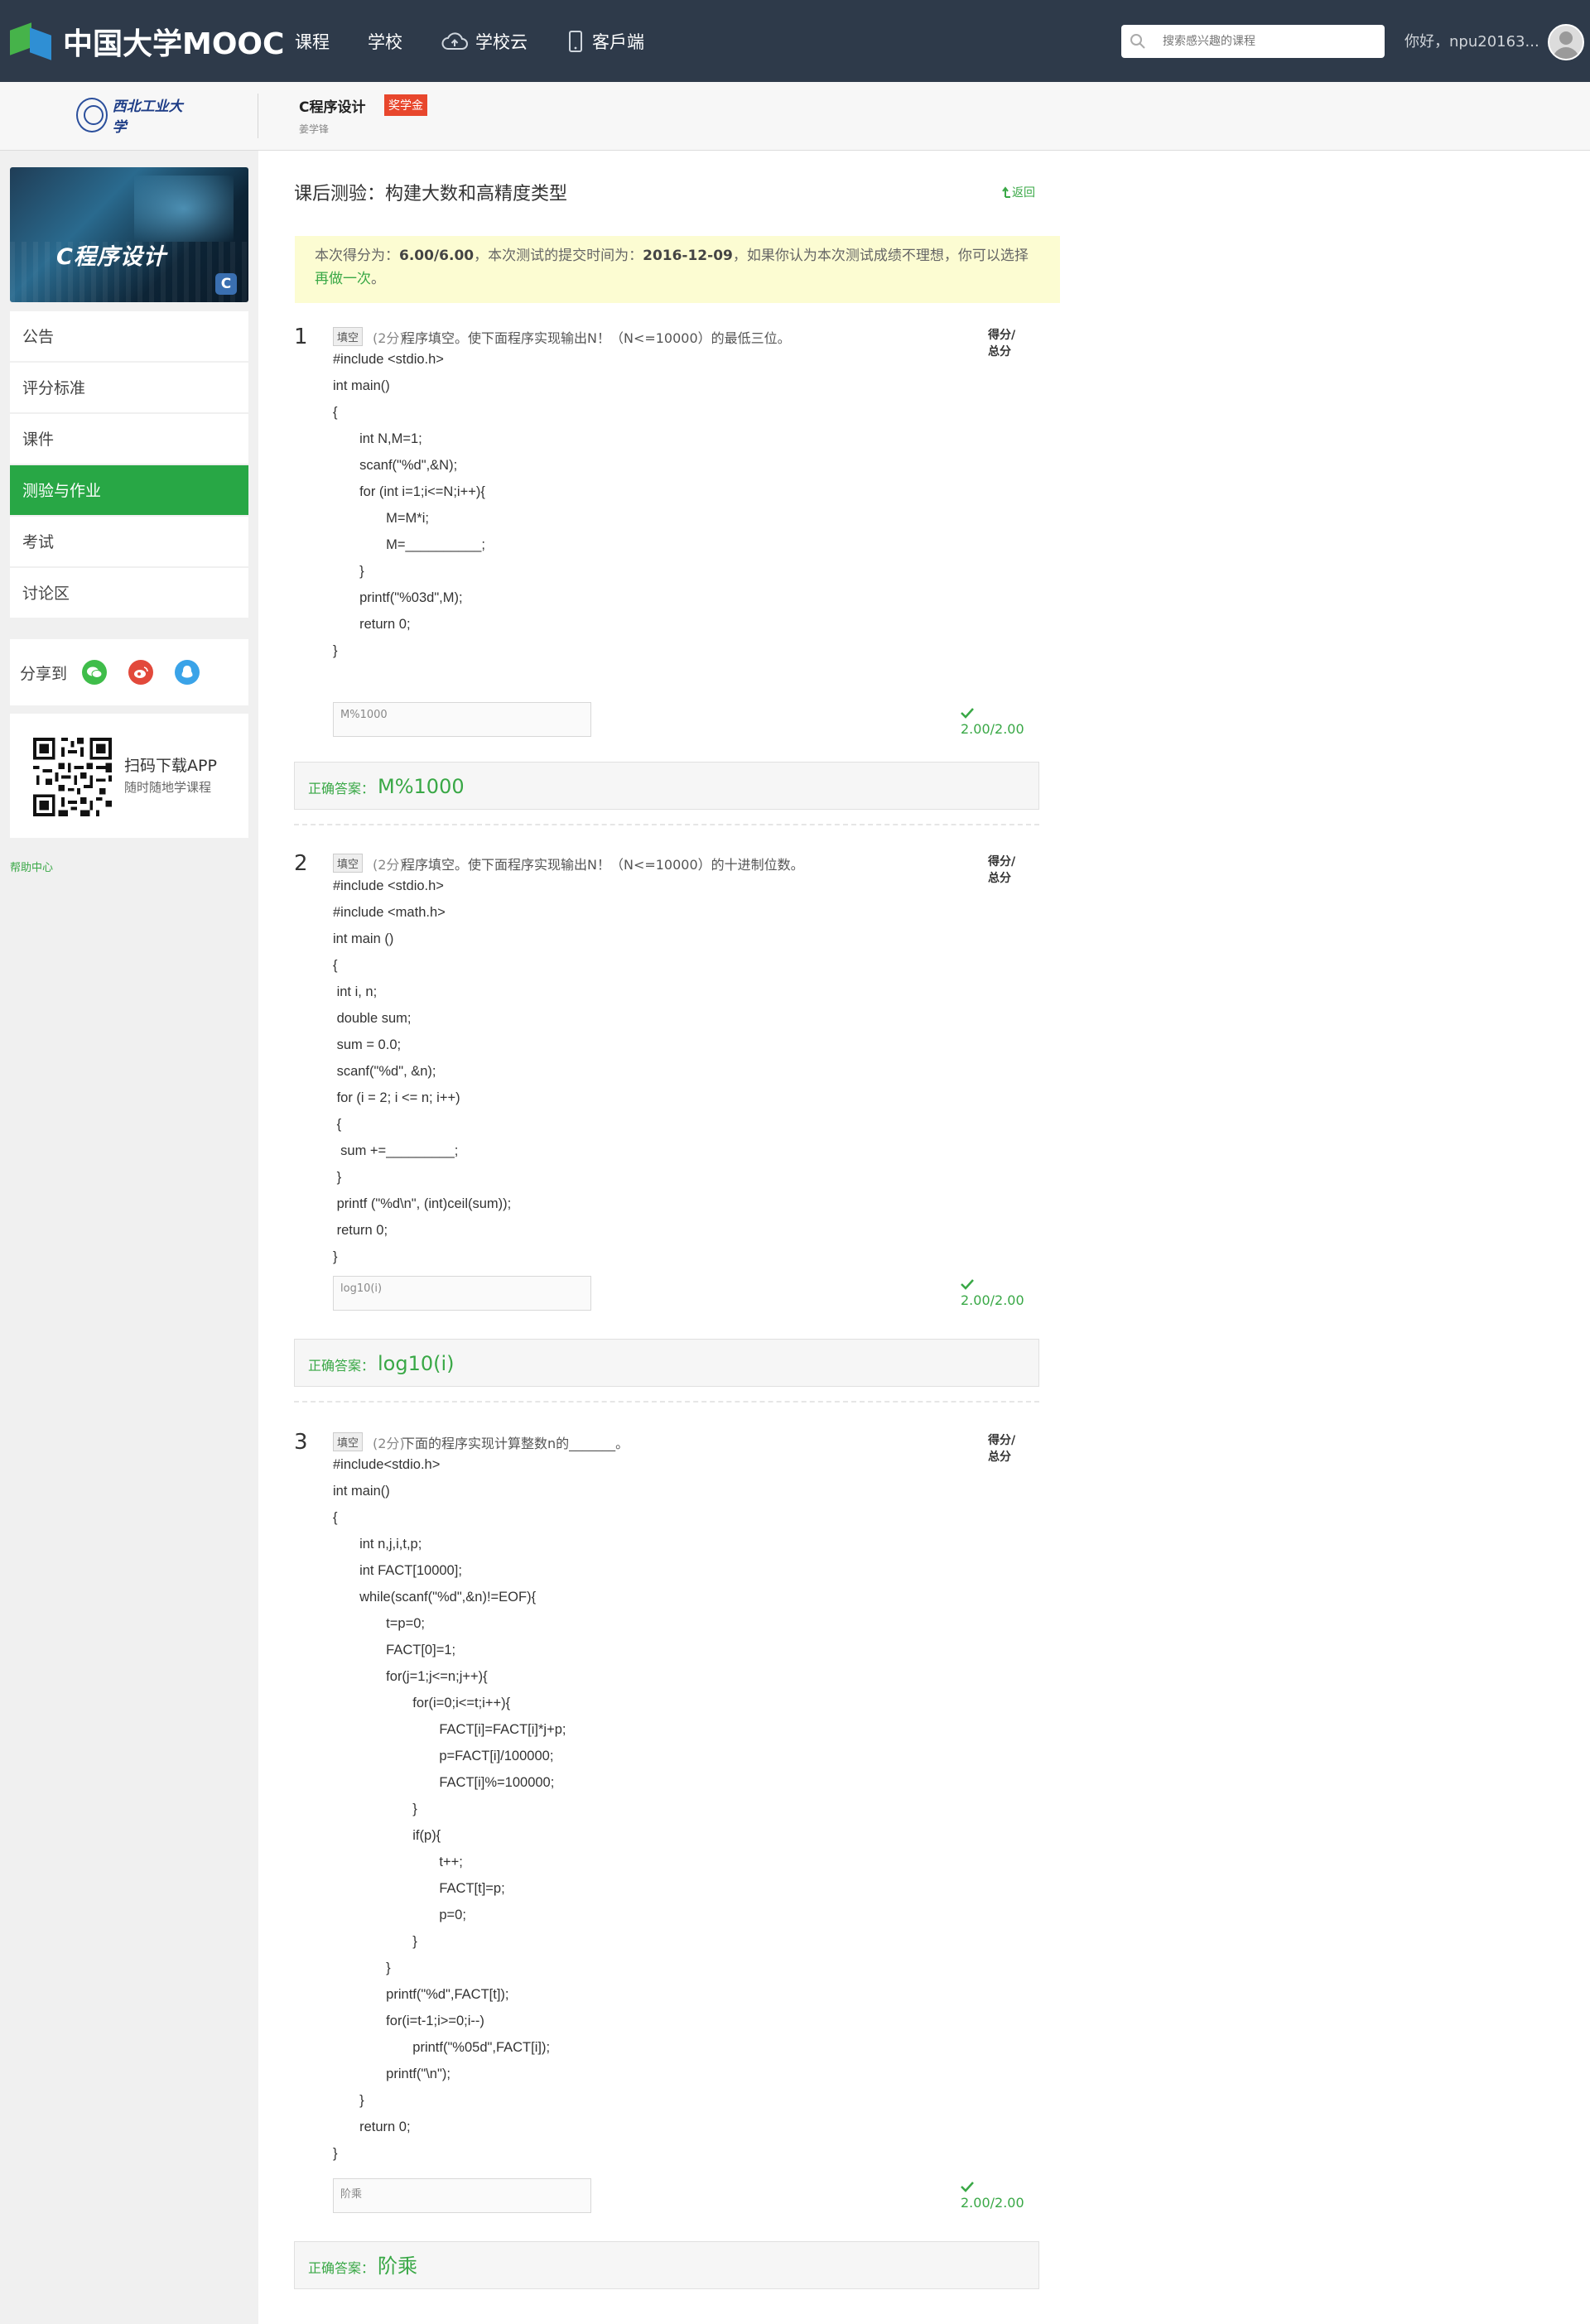 Image resolution: width=1590 pixels, height=2324 pixels. What do you see at coordinates (421, 786) in the screenshot?
I see `correct-answer-value: M%1000` at bounding box center [421, 786].